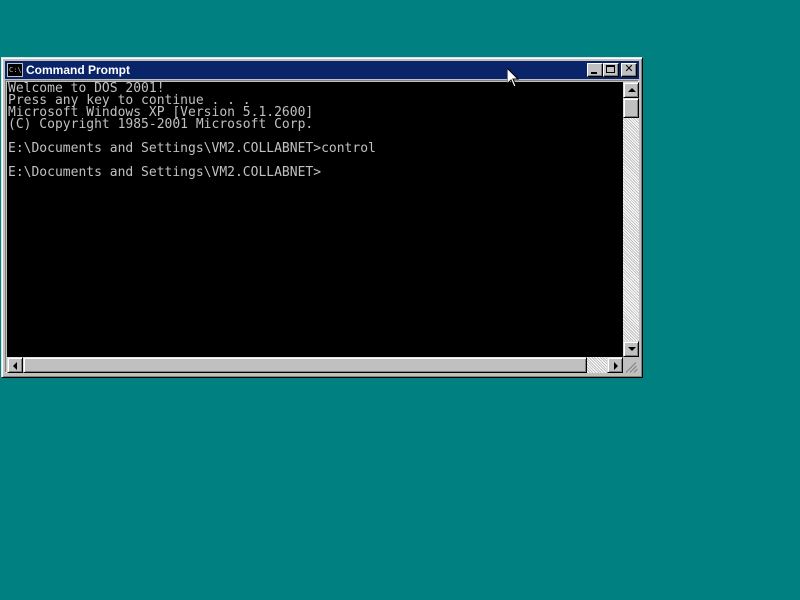 This screenshot has width=800, height=600. I want to click on command-prompt-icon: C:\, so click(15, 70).